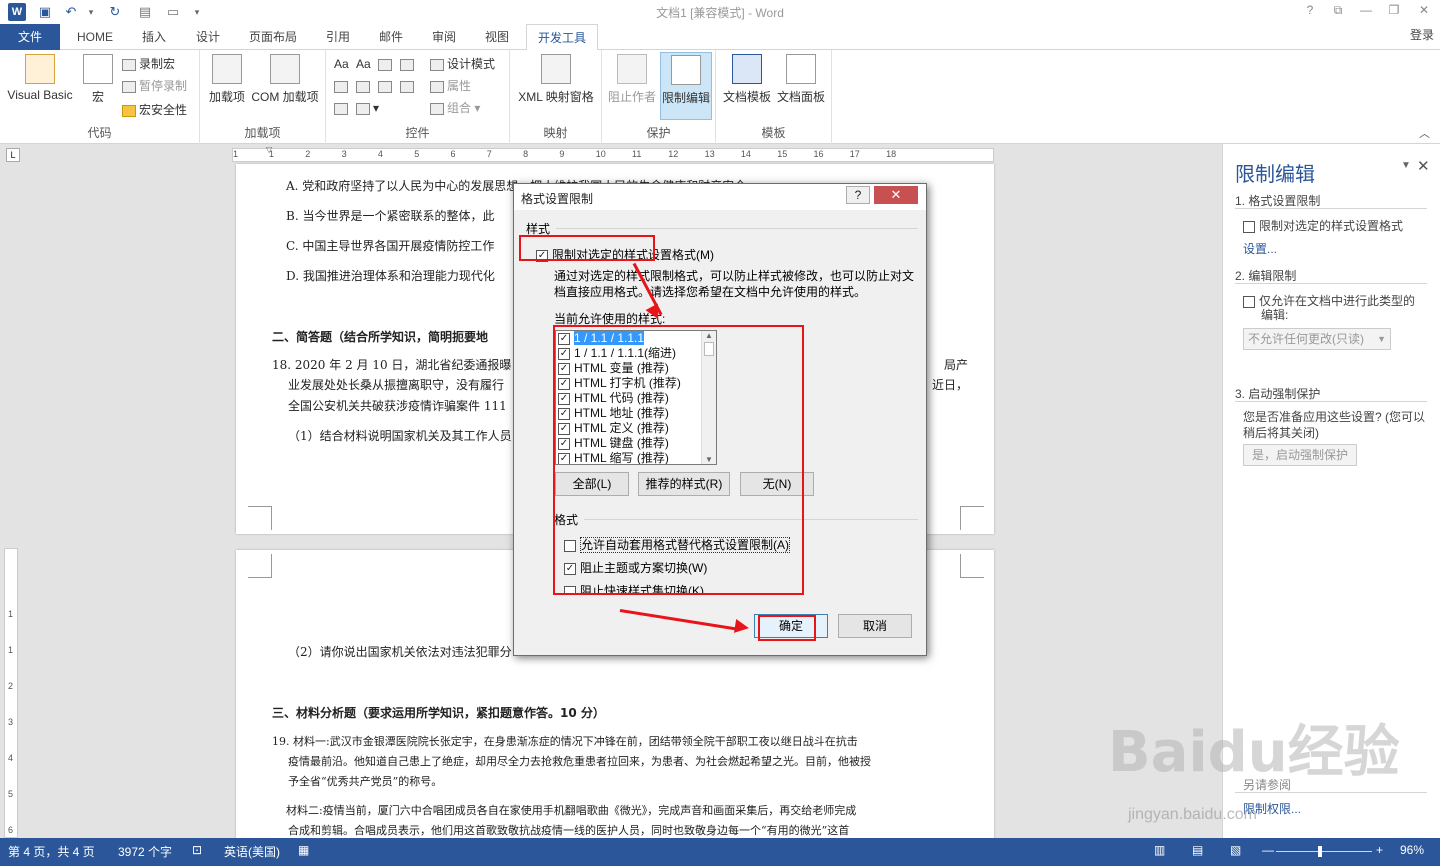 The width and height of the screenshot is (1440, 866). I want to click on tab-developer: 开发工具, so click(562, 37).